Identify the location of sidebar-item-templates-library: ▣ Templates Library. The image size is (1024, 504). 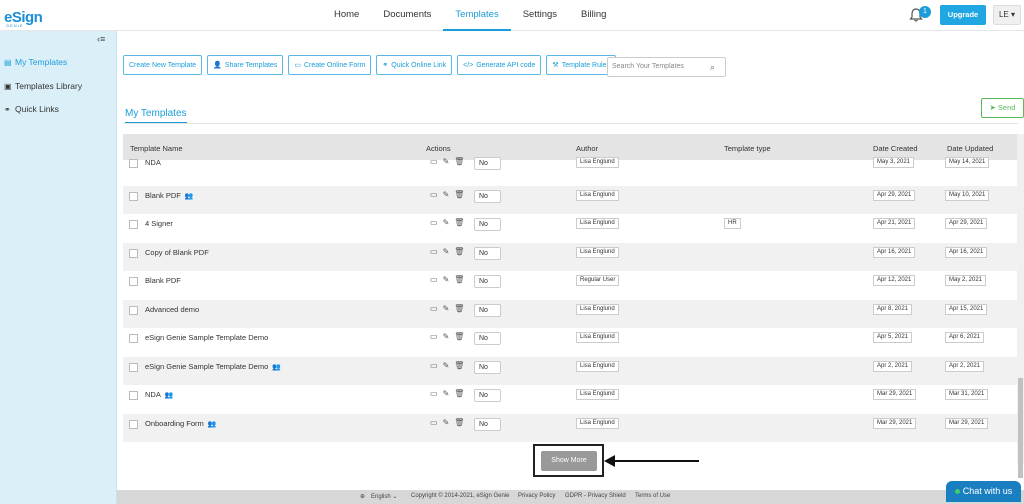
(43, 86).